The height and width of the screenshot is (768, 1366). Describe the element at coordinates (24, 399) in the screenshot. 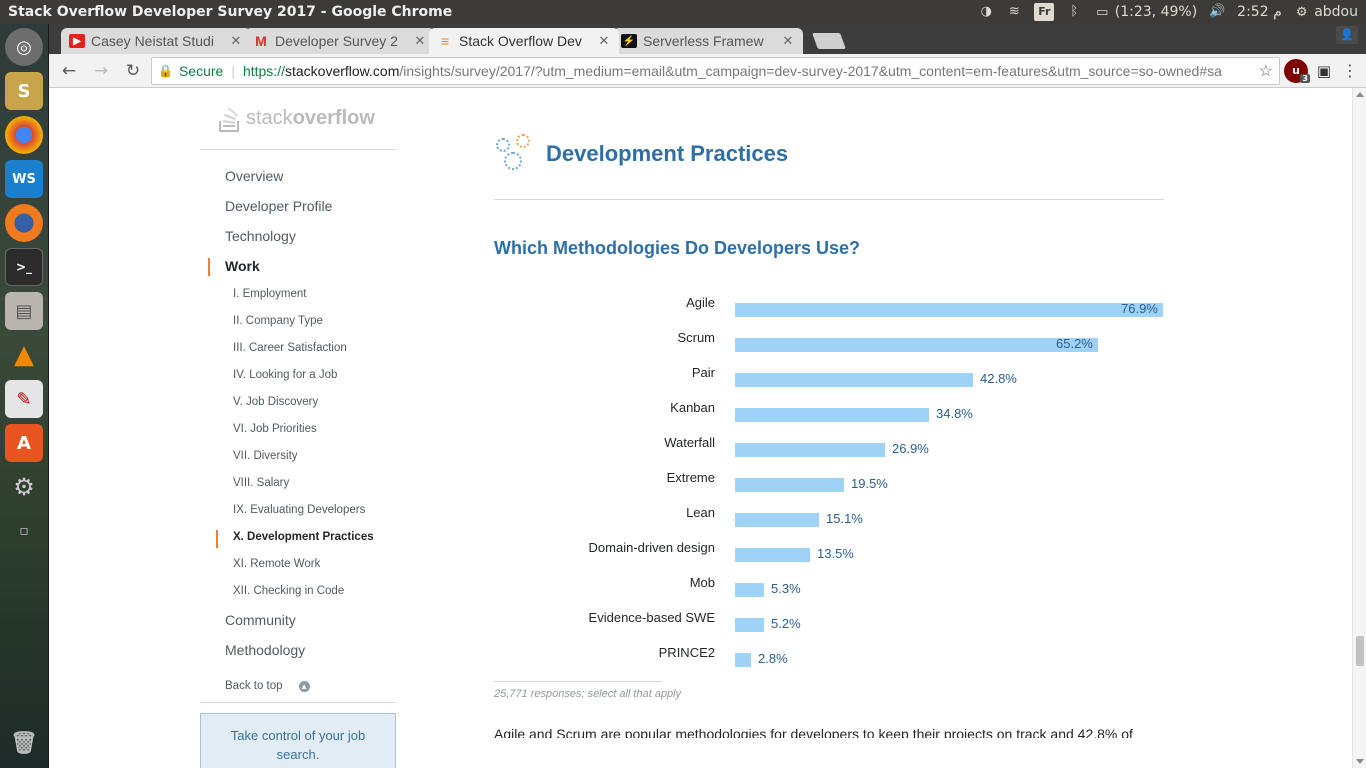

I see `text-editor-icon: ✎` at that location.